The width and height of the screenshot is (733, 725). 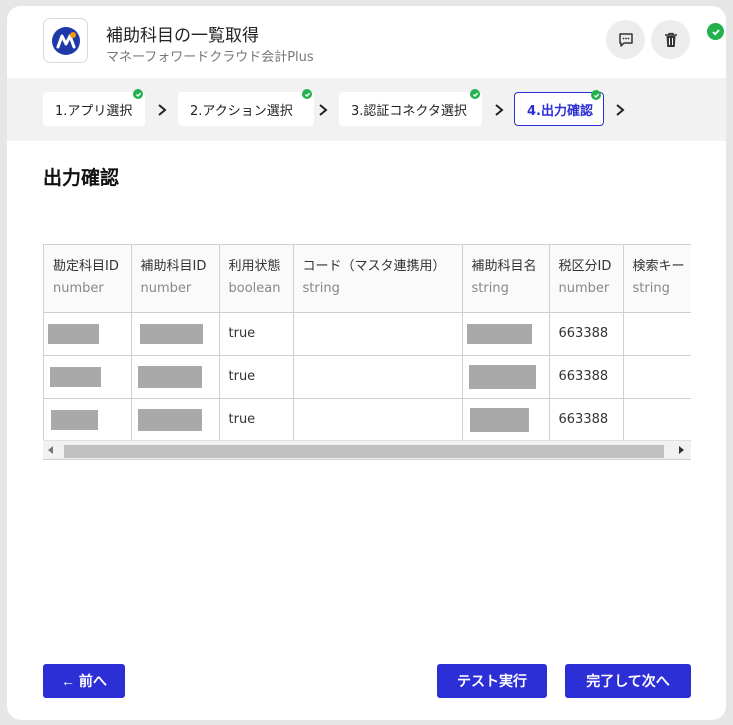 I want to click on back-button: ← 前へ, so click(x=84, y=681).